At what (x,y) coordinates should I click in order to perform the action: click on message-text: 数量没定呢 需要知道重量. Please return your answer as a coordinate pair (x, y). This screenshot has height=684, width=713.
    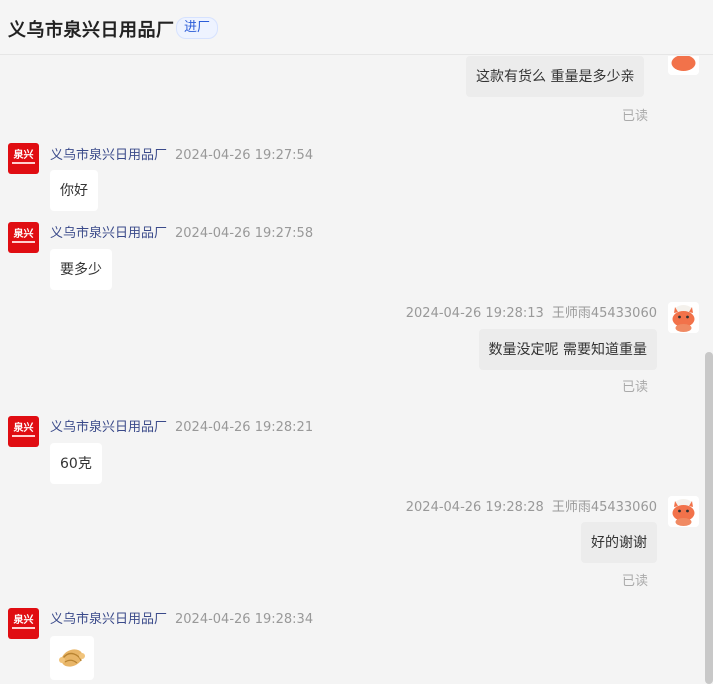
    Looking at the image, I should click on (567, 350).